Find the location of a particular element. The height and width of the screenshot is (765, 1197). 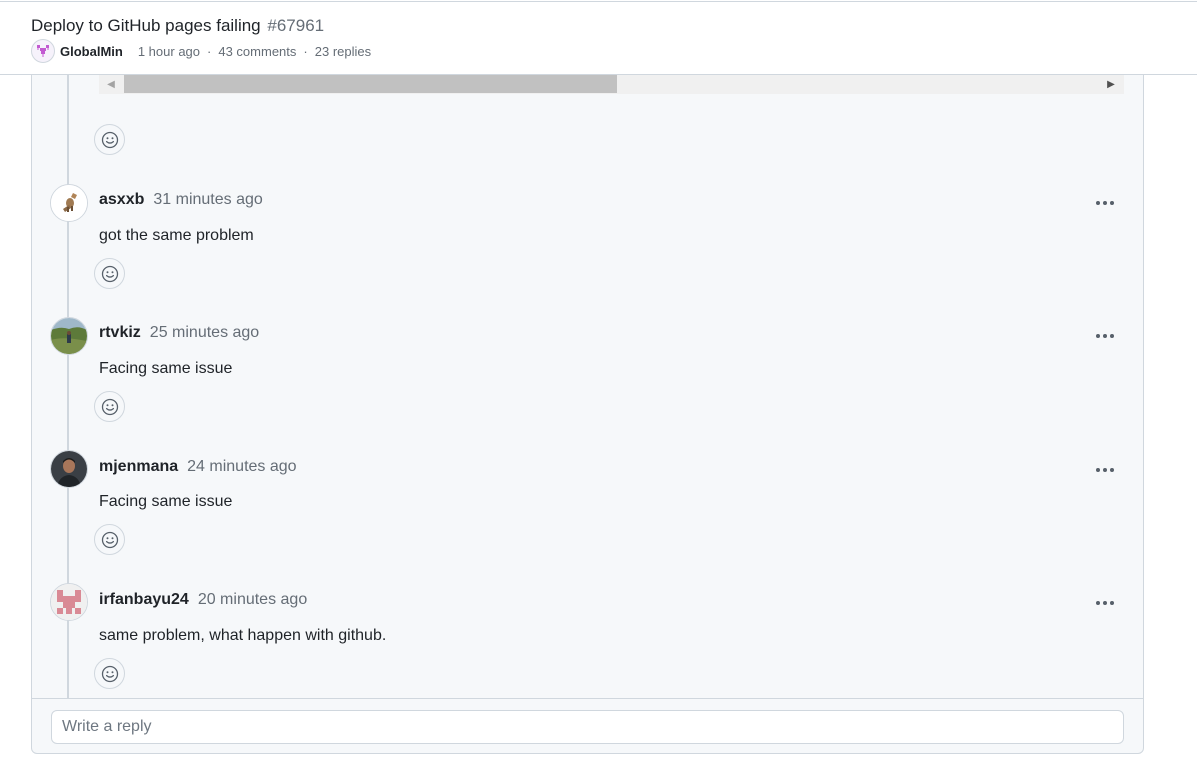

landscape-photo-avatar-icon is located at coordinates (69, 336).